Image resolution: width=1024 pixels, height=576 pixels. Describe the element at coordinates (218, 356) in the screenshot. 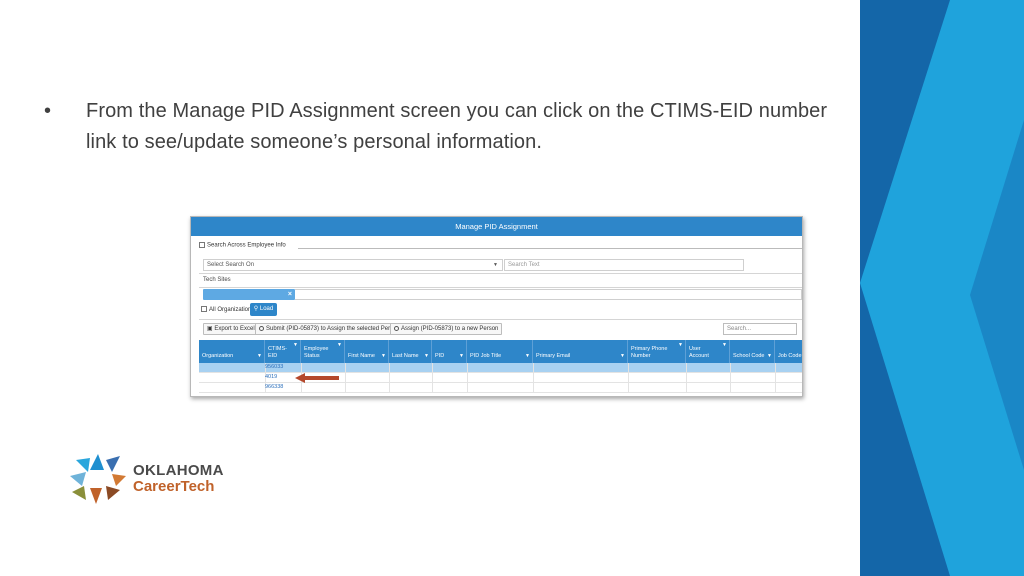

I see `col-label: Organization` at that location.